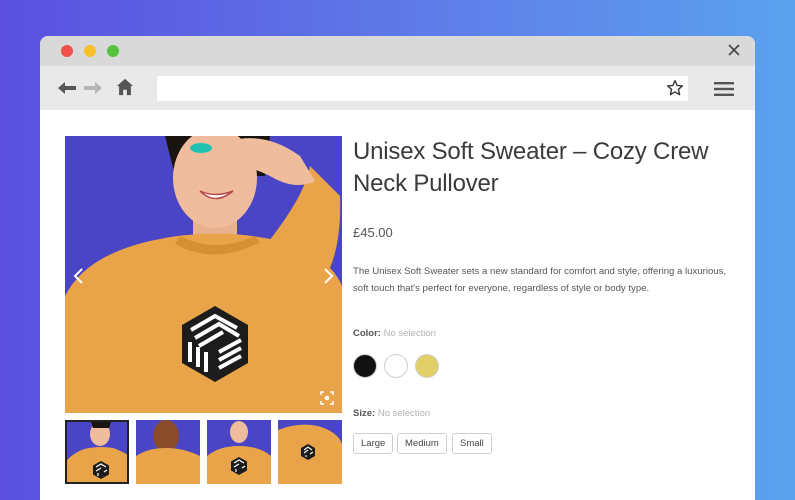 Image resolution: width=795 pixels, height=500 pixels. What do you see at coordinates (67, 51) in the screenshot?
I see `close-window-button` at bounding box center [67, 51].